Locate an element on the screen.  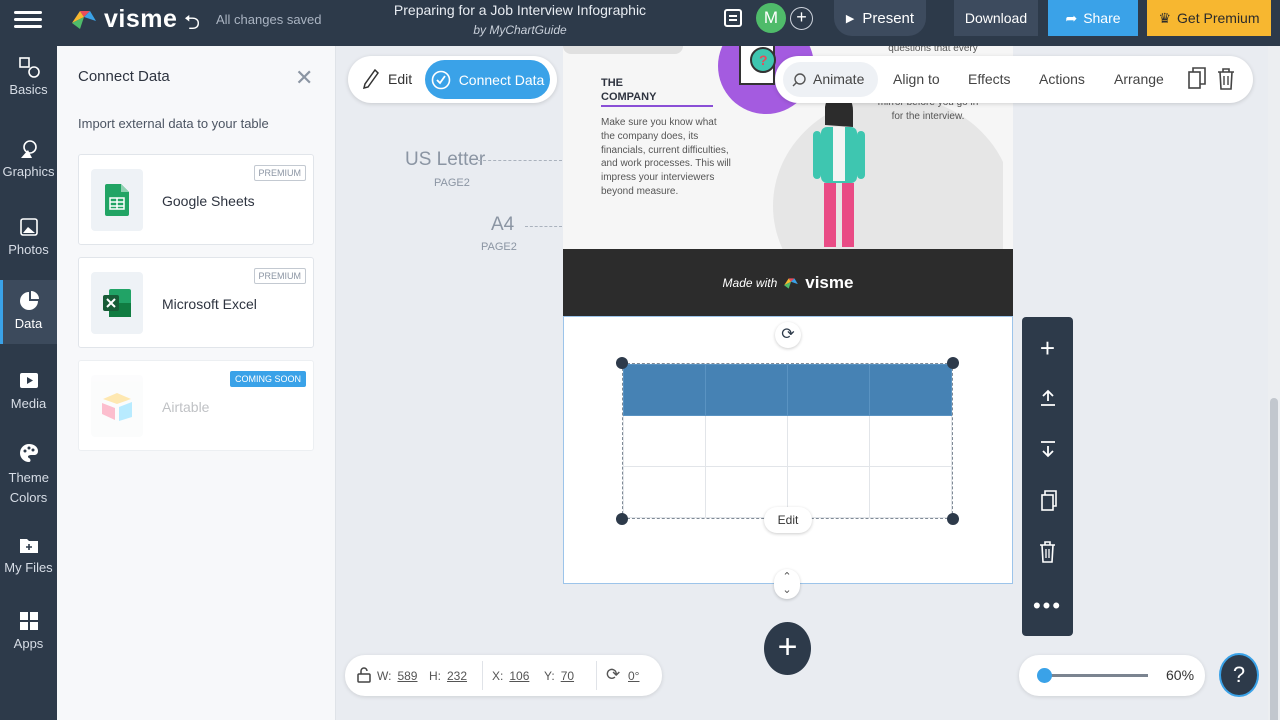
y-value: 70 is located at coordinates (567, 676).